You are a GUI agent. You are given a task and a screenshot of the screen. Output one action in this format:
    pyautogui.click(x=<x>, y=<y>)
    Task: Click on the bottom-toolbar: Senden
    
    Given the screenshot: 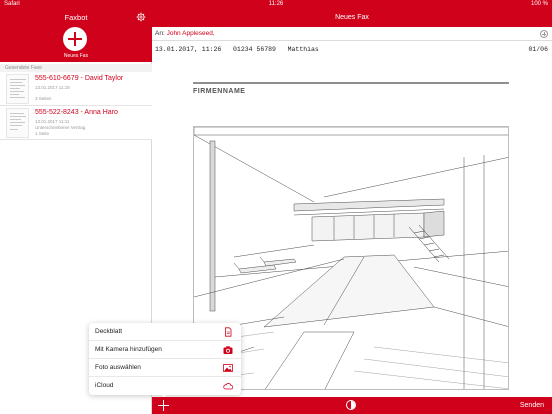 What is the action you would take?
    pyautogui.click(x=352, y=405)
    